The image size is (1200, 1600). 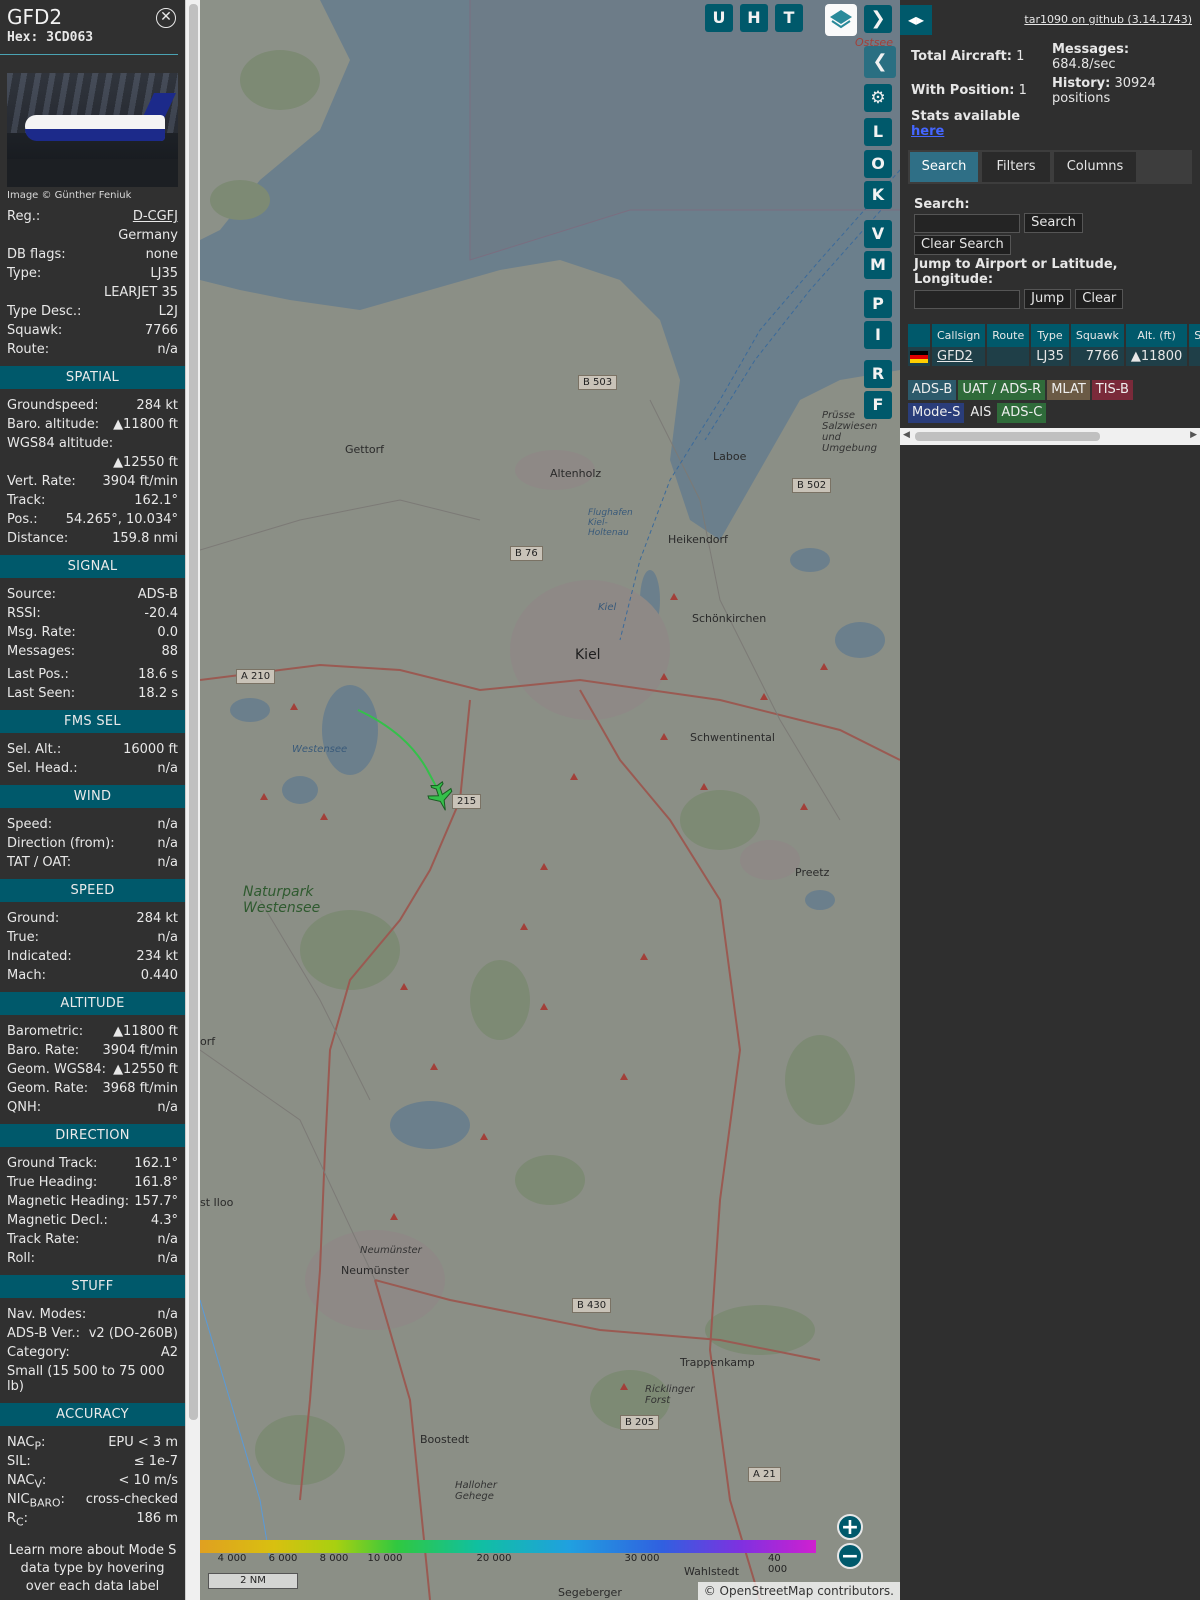 What do you see at coordinates (880, 62) in the screenshot?
I see `chevron-left-icon: ❮` at bounding box center [880, 62].